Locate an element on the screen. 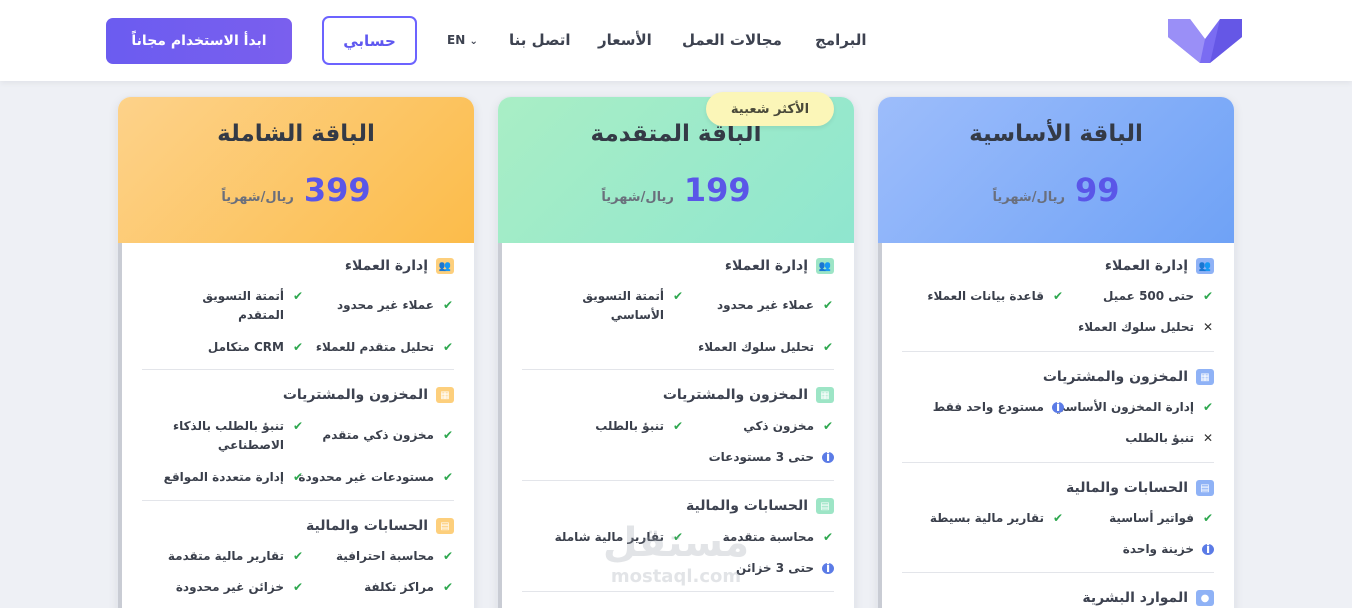 This screenshot has width=1352, height=608. feature-text: فواتير أساسية is located at coordinates (1151, 518).